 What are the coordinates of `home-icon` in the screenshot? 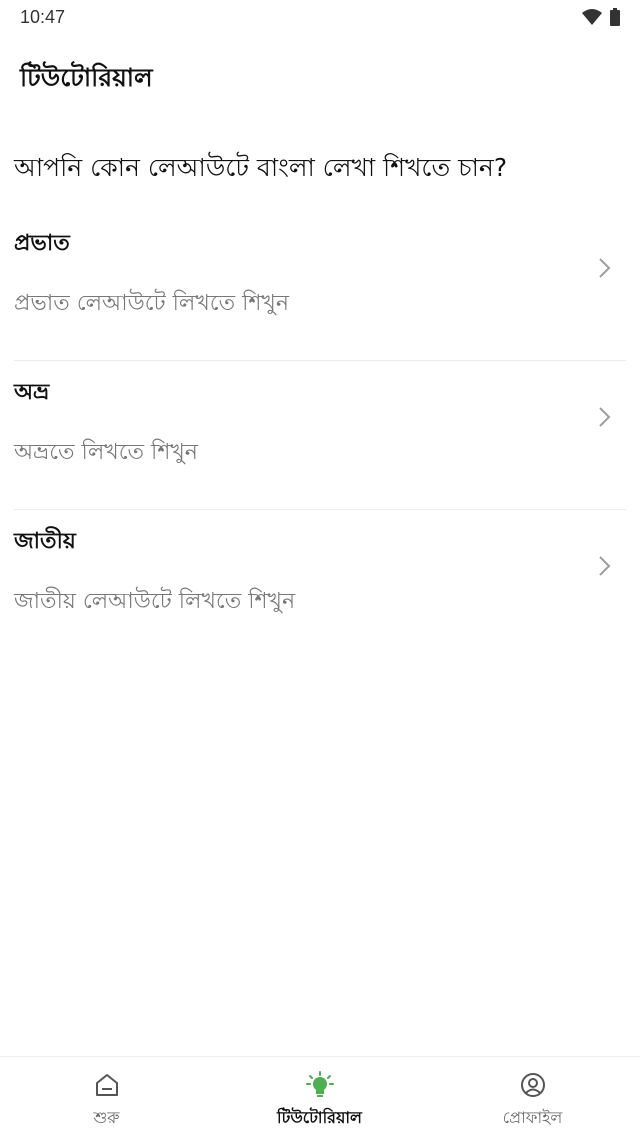 It's located at (106, 1085).